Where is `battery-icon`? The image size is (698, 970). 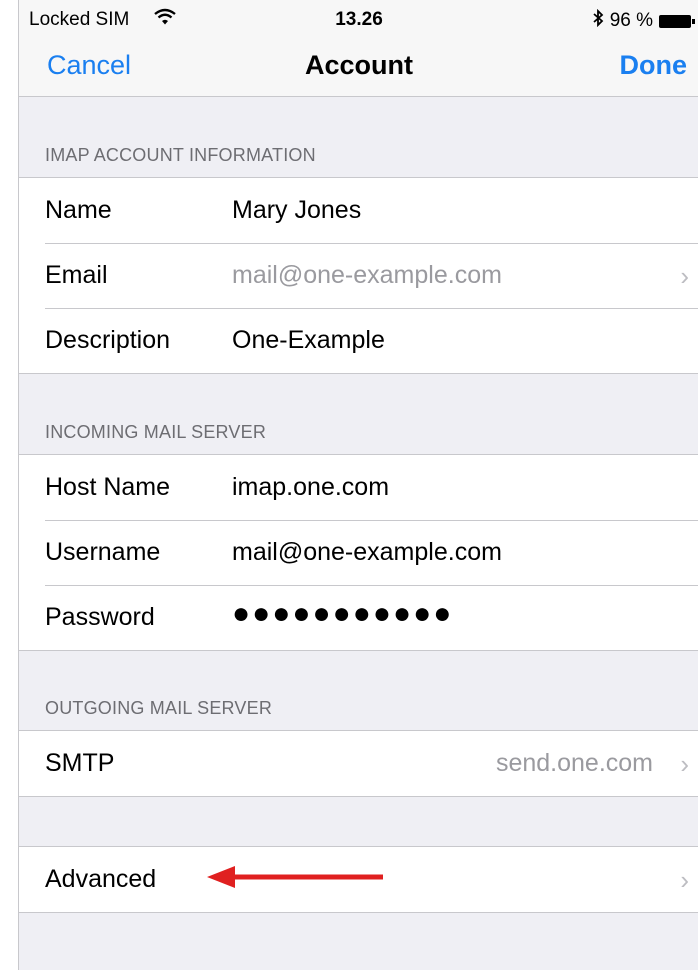
battery-icon is located at coordinates (677, 21).